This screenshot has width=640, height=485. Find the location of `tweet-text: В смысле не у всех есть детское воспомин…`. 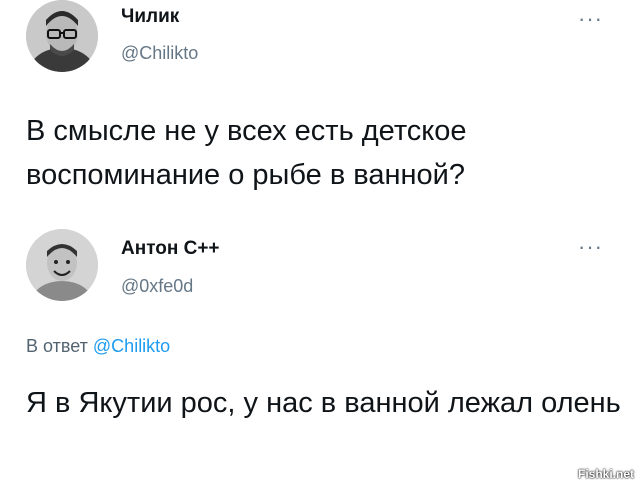

tweet-text: В смысле не у всех есть детское воспомин… is located at coordinates (246, 153).